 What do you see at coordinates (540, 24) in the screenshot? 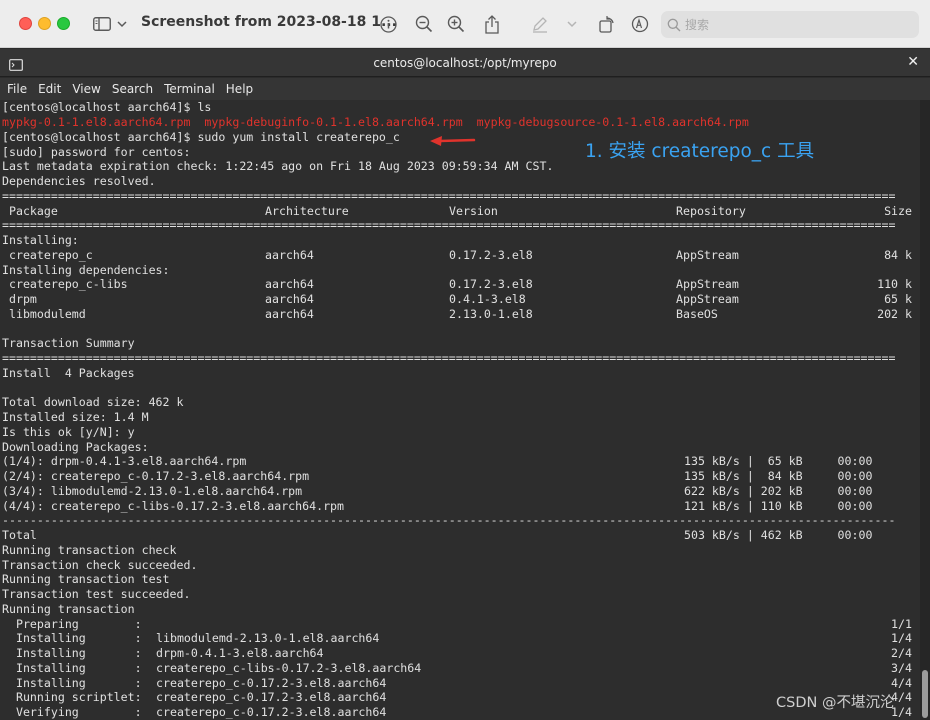
I see `markup-pen-icon` at bounding box center [540, 24].